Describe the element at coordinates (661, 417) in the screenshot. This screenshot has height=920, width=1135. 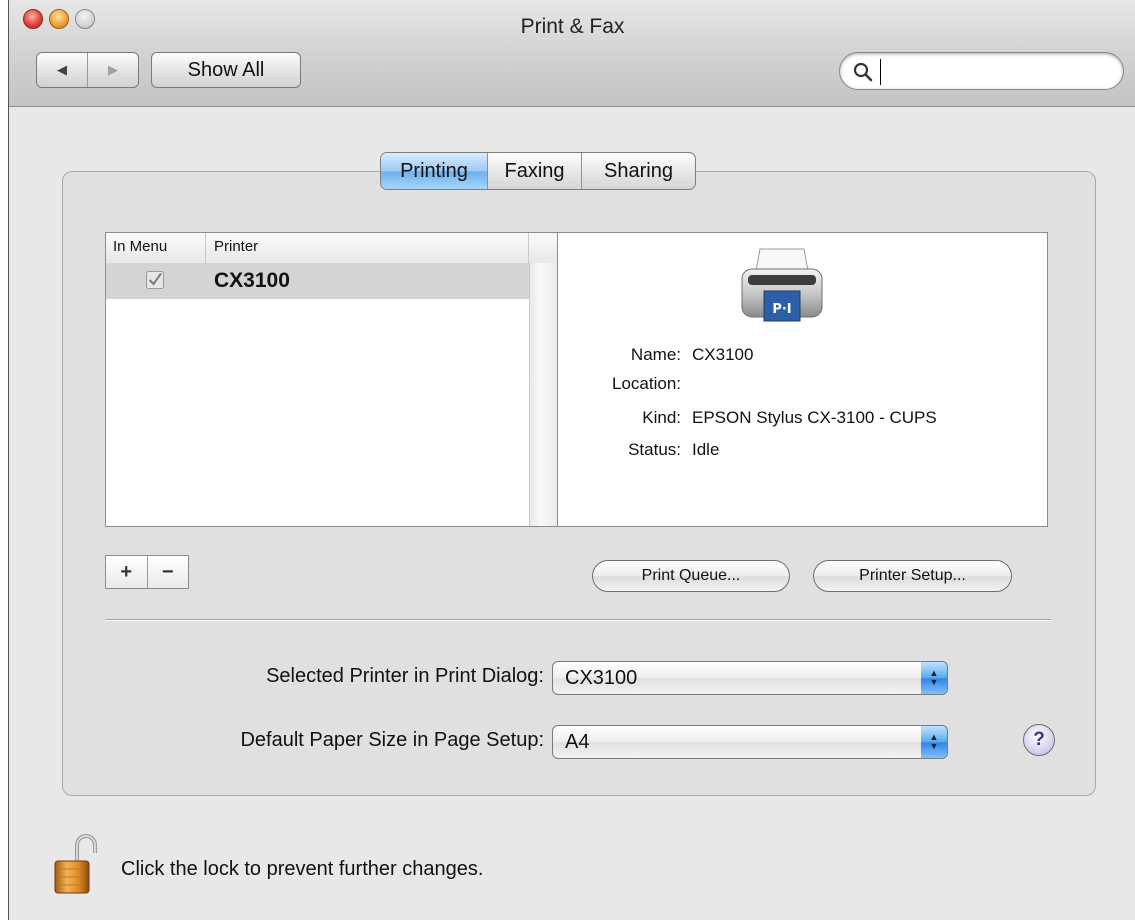
I see `info-label-kind: Kind:` at that location.